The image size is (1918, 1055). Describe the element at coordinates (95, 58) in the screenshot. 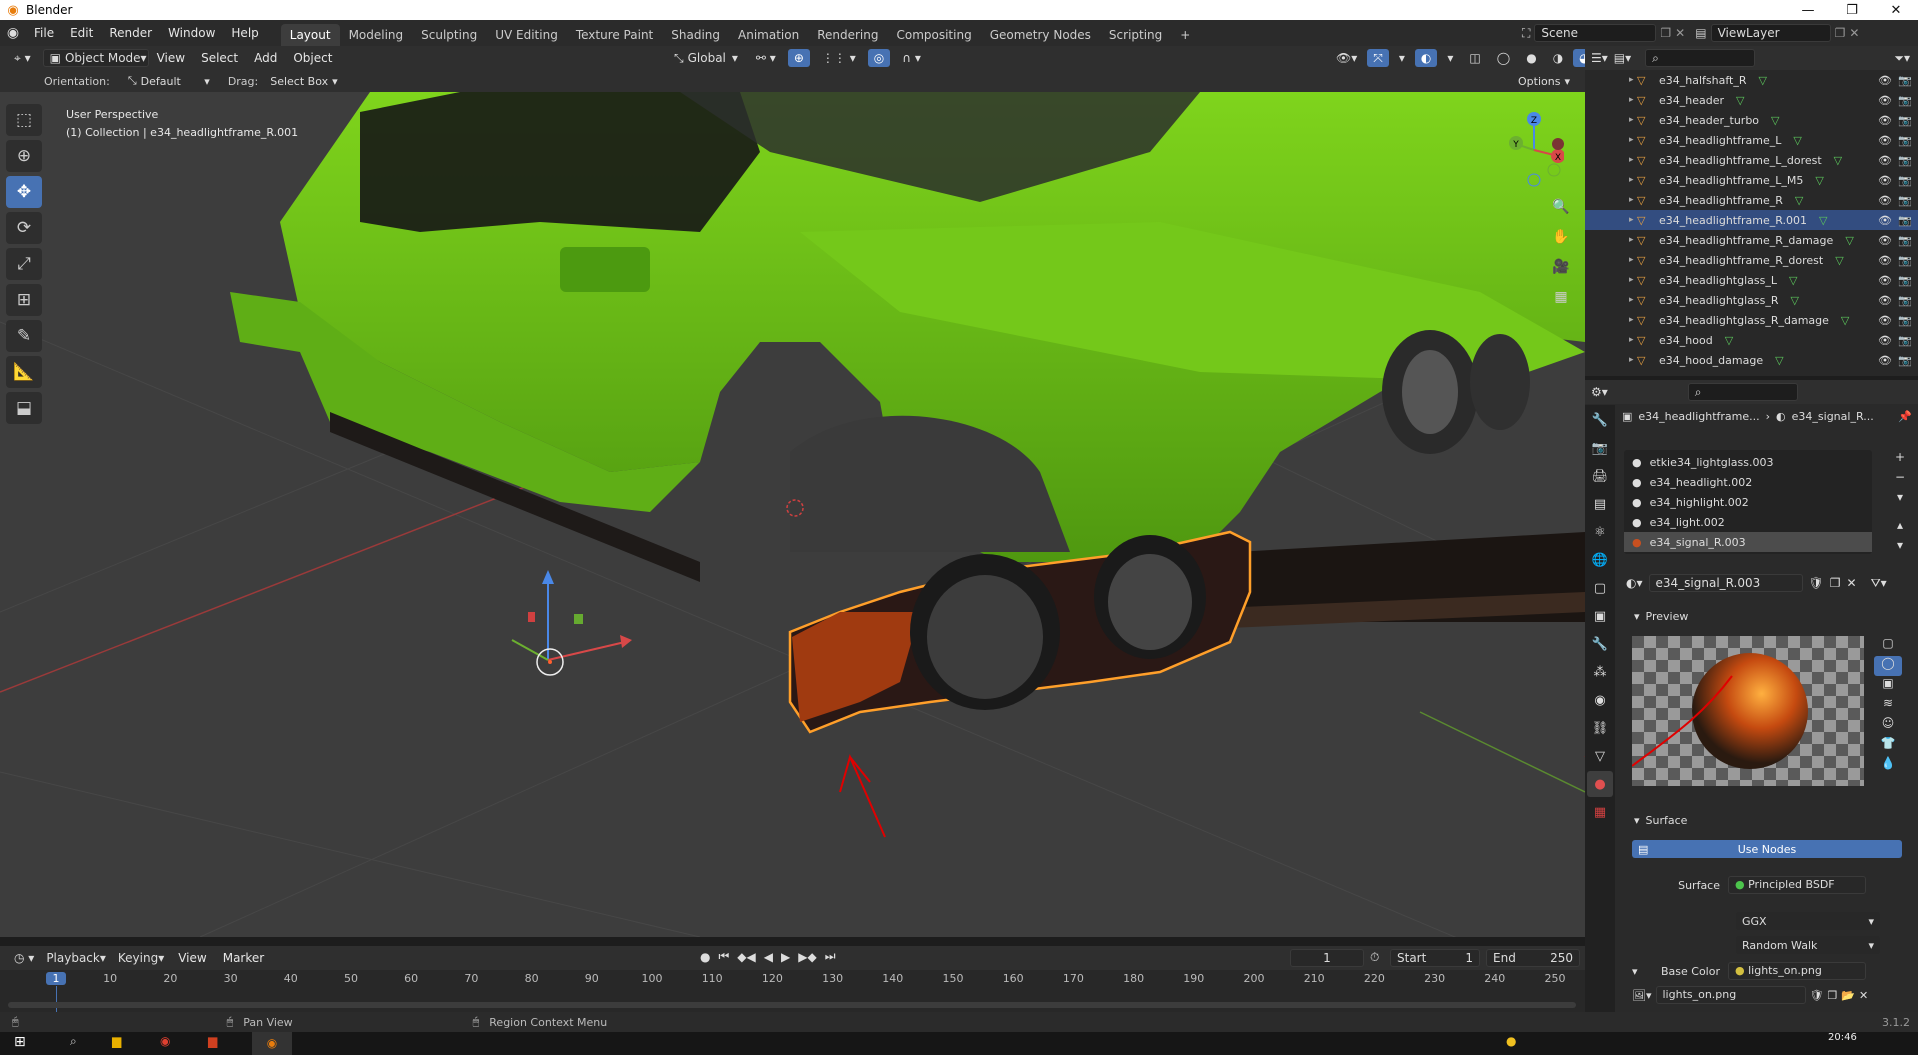

I see `mode-dropdown: ▣ Object Mode ▾` at that location.